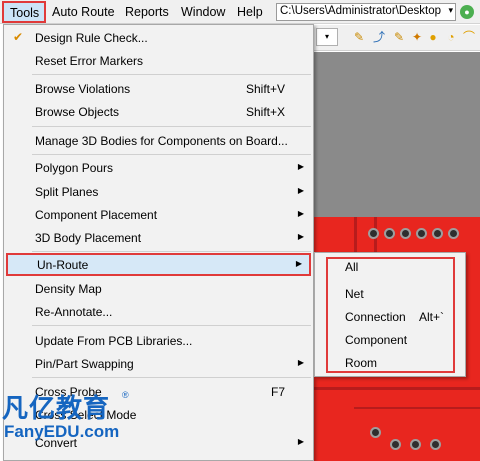 The image size is (480, 461). I want to click on document-path-dropdown: C:\Users\Administrator\Desktop ▾, so click(366, 12).